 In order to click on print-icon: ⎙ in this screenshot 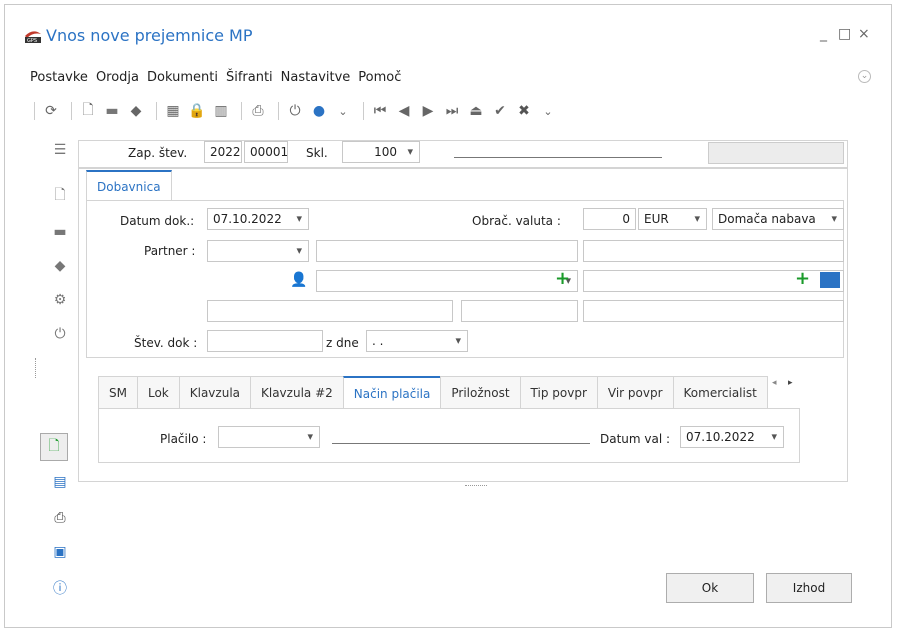, I will do `click(258, 111)`.